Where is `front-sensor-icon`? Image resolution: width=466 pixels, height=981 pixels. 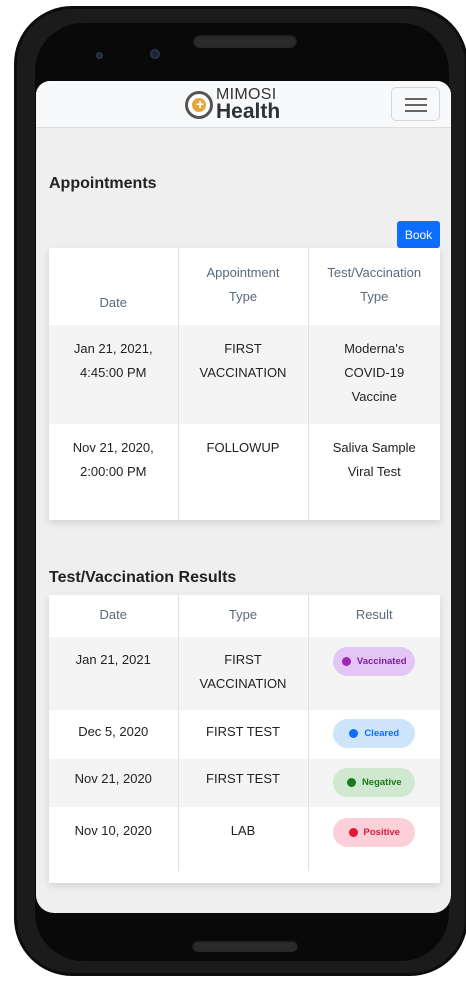
front-sensor-icon is located at coordinates (155, 54).